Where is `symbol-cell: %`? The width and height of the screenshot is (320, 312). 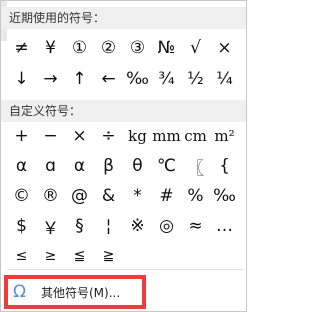
symbol-cell: % is located at coordinates (195, 196).